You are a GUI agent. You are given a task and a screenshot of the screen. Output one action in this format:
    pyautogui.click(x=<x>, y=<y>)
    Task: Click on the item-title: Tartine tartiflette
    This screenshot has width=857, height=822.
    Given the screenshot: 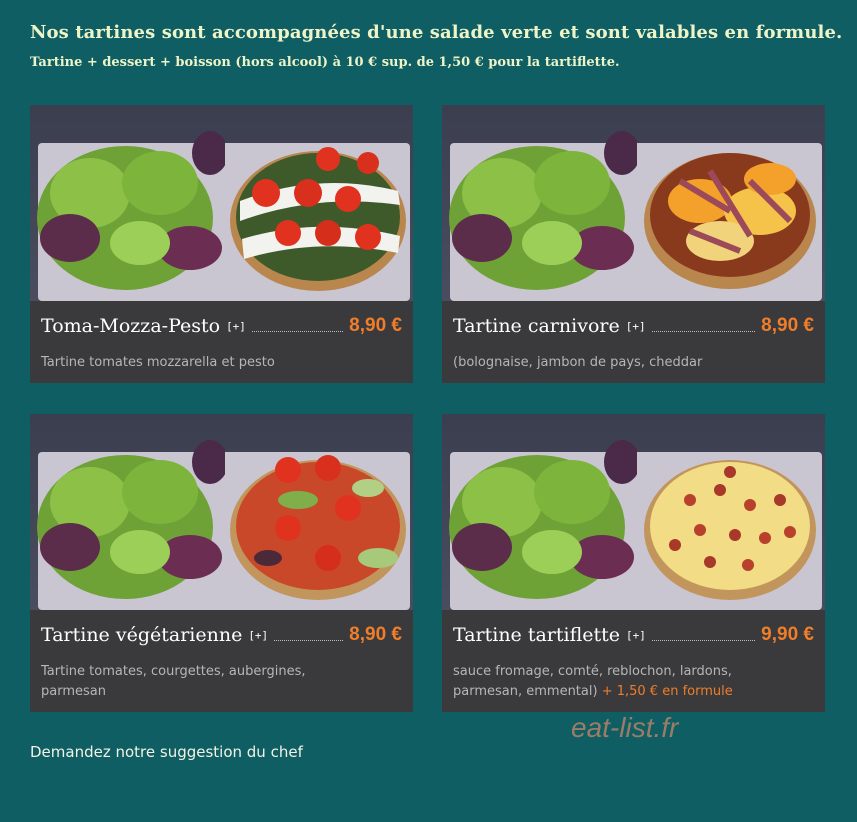 What is the action you would take?
    pyautogui.click(x=536, y=635)
    